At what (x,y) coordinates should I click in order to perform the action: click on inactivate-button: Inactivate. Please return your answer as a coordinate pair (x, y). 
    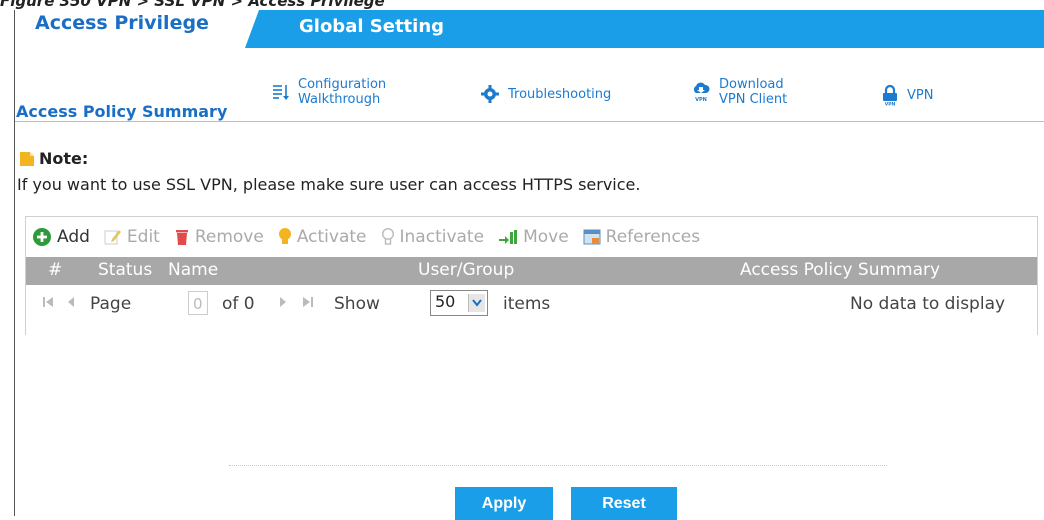
    Looking at the image, I should click on (433, 237).